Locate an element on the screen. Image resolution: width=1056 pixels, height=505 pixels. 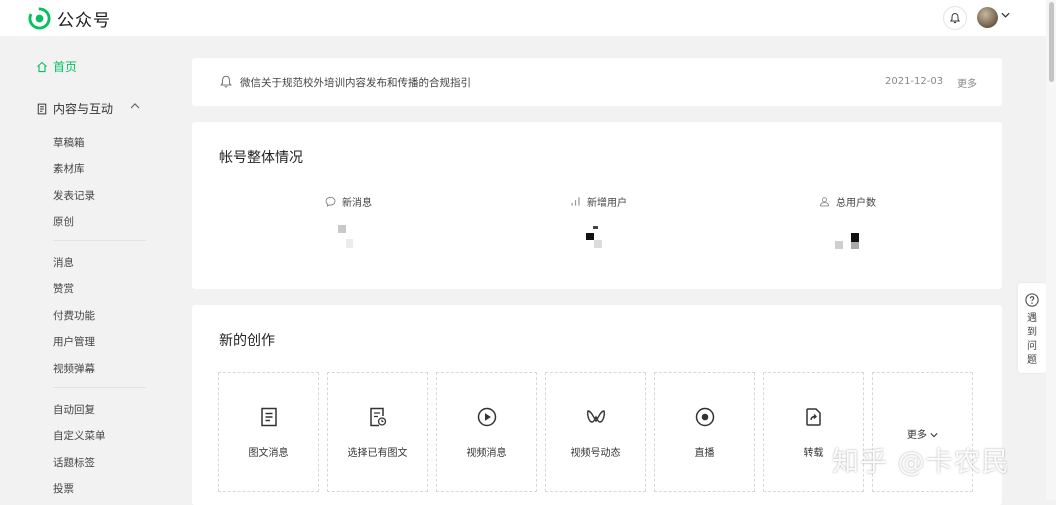
notice-date: 2021-12-03 is located at coordinates (914, 81).